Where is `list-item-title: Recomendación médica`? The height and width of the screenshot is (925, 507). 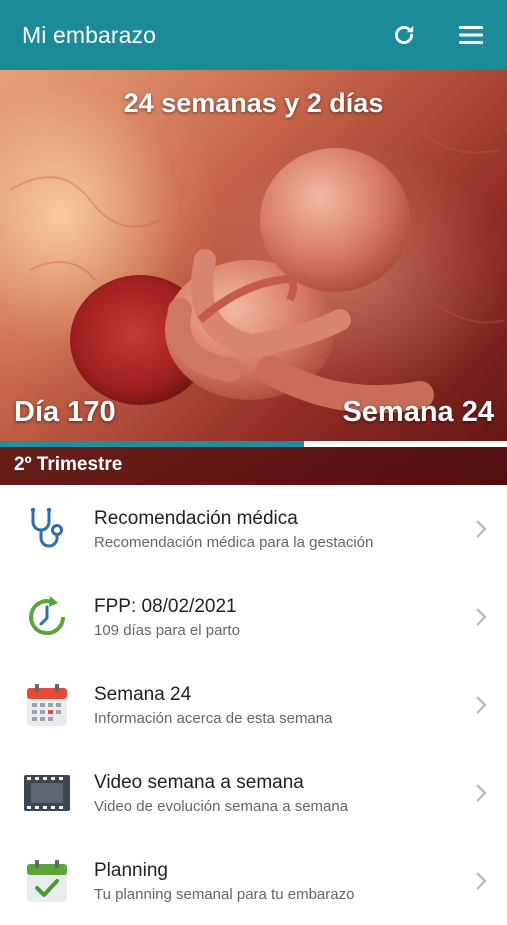
list-item-title: Recomendación médica is located at coordinates (196, 518).